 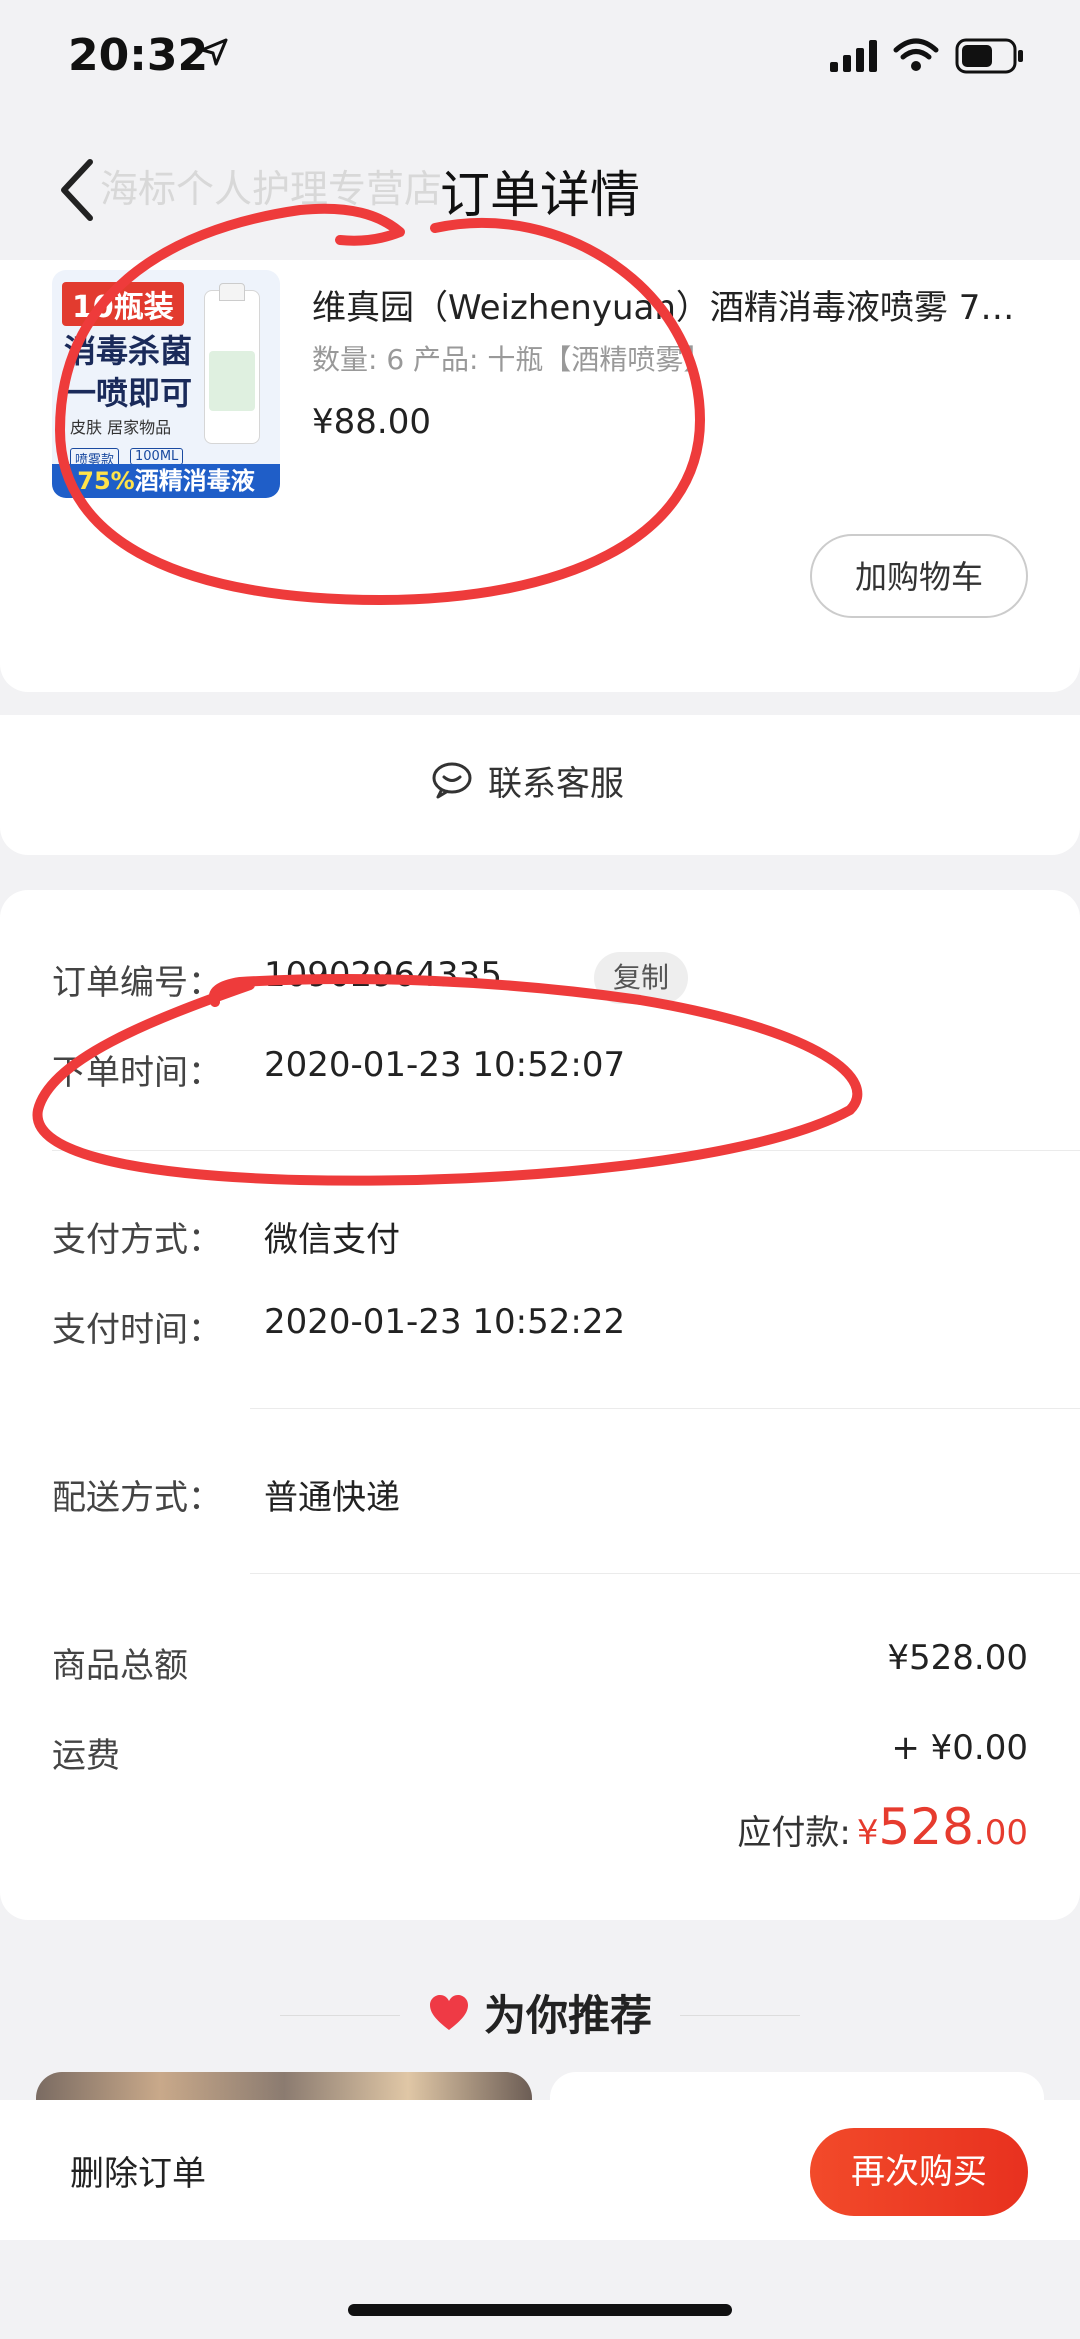 I want to click on image-band: 75%酒精消毒液, so click(x=166, y=481).